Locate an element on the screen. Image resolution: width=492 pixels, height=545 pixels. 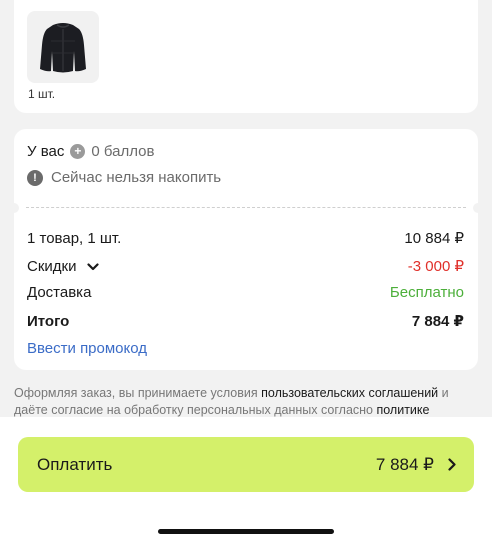
discount-row: Скидки -3 000 ₽ is located at coordinates (245, 266).